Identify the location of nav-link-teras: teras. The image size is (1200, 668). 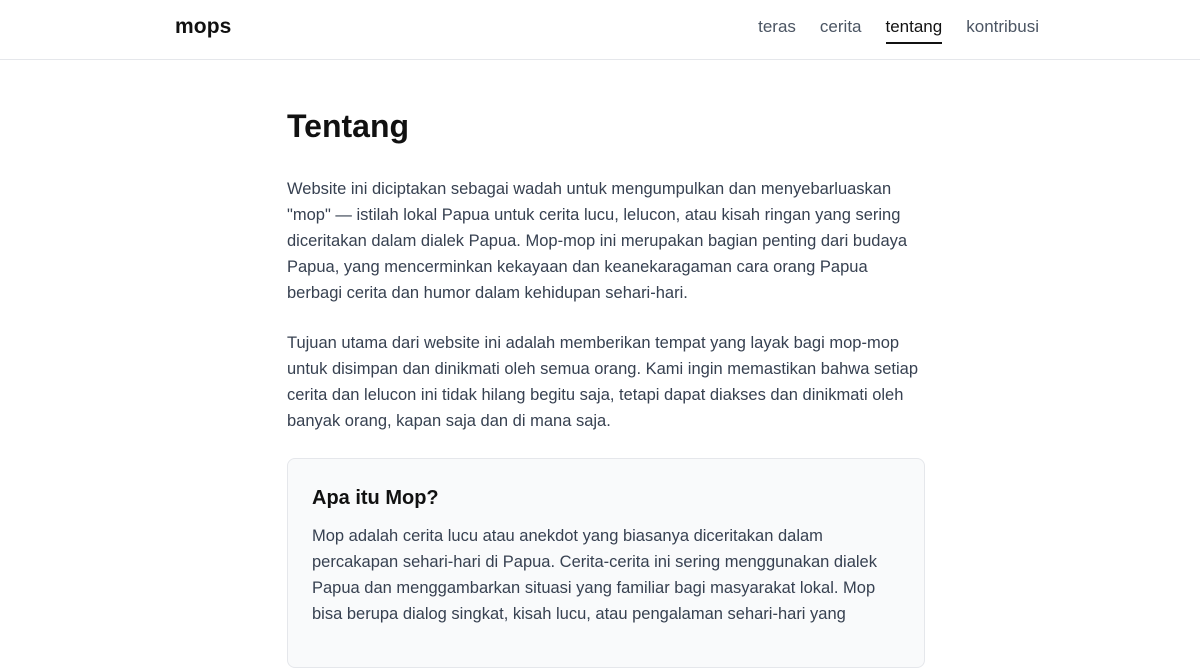
(777, 30).